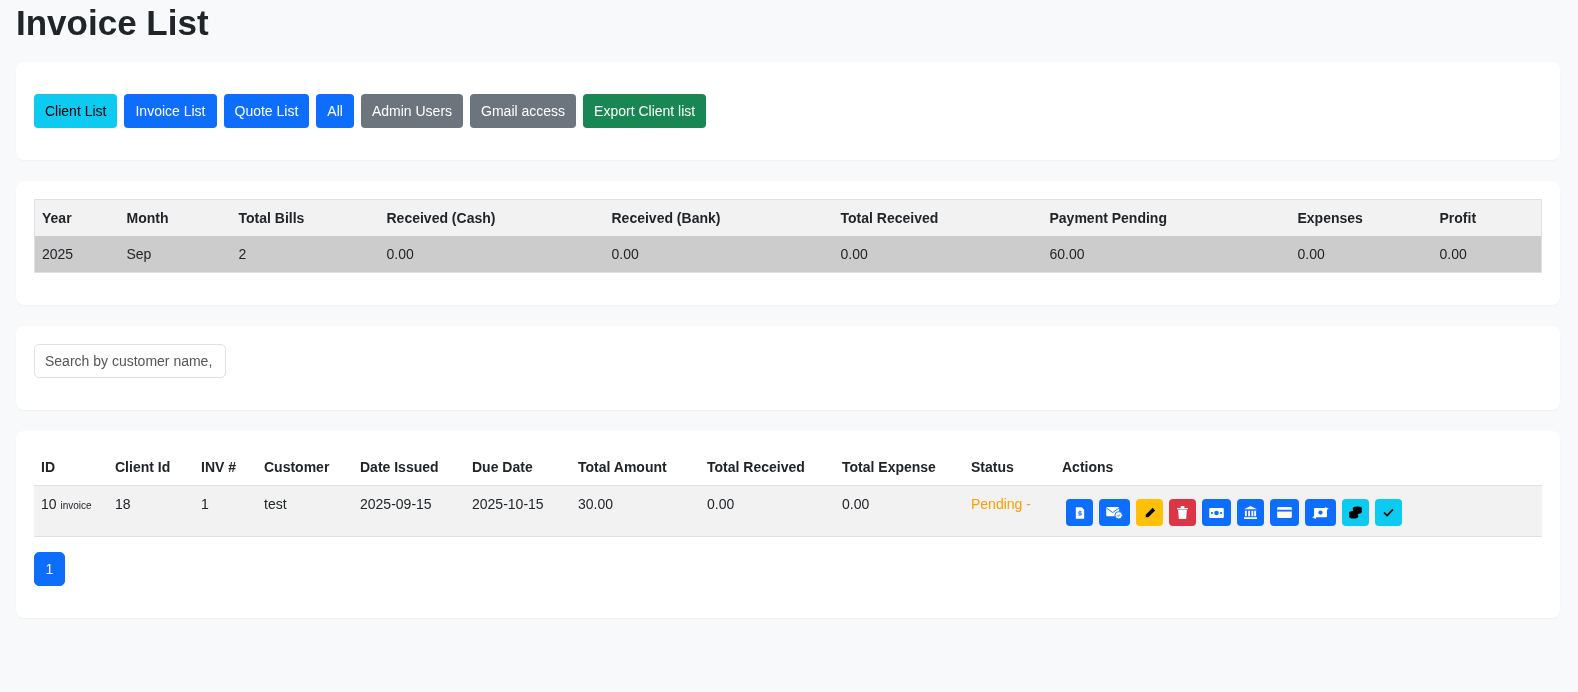 The height and width of the screenshot is (692, 1578). Describe the element at coordinates (492, 217) in the screenshot. I see `column-header: Received (Cash)` at that location.